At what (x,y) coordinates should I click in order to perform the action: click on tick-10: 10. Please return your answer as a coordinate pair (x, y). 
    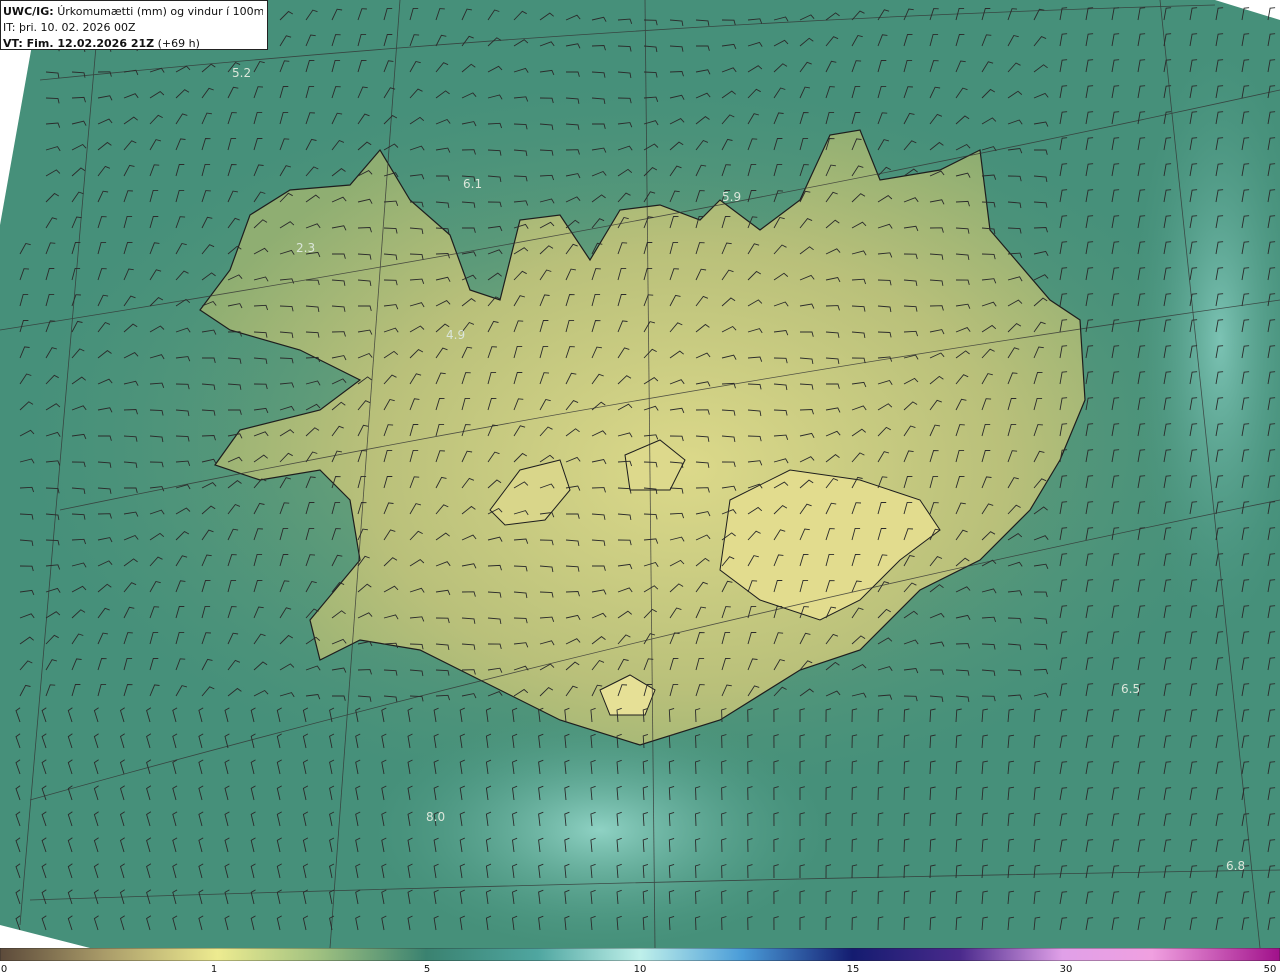
    Looking at the image, I should click on (640, 969).